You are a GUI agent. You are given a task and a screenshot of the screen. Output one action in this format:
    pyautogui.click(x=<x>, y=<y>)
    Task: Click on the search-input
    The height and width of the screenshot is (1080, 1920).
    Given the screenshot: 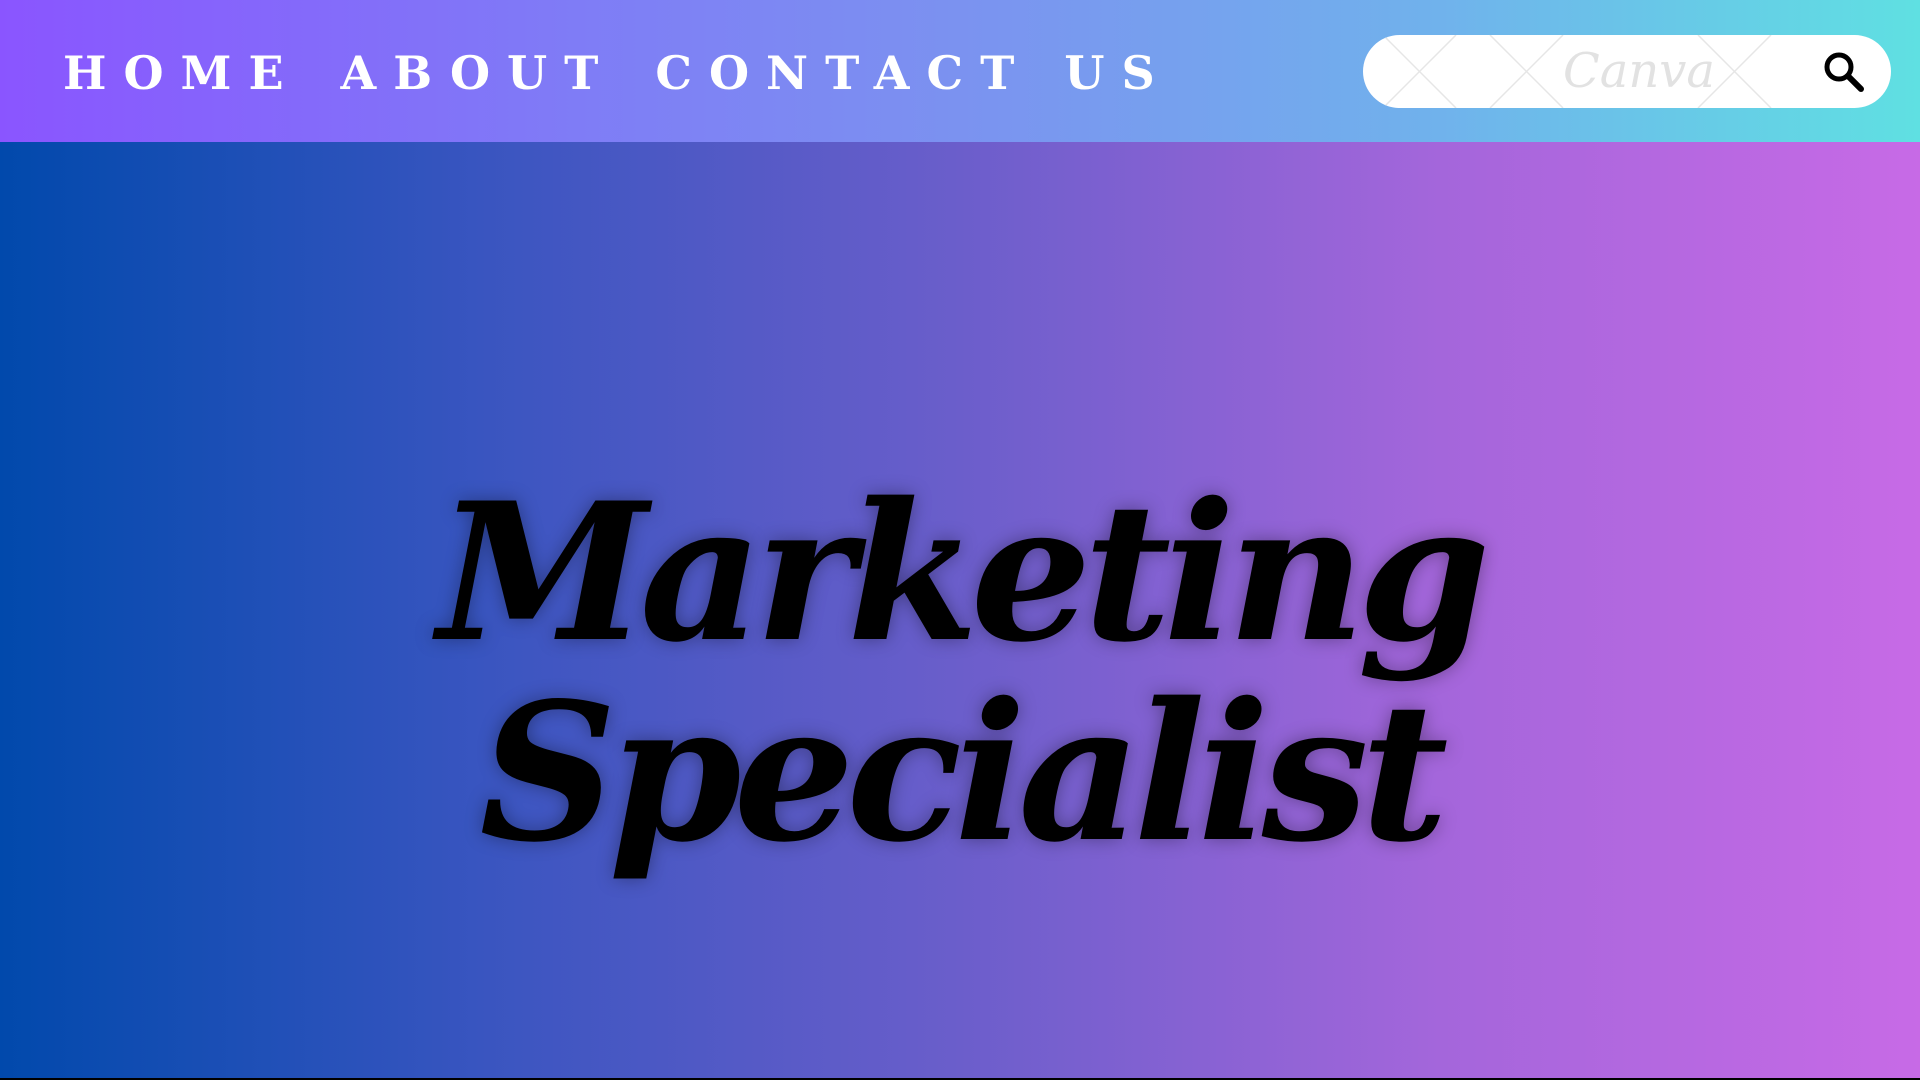 What is the action you would take?
    pyautogui.click(x=1595, y=71)
    